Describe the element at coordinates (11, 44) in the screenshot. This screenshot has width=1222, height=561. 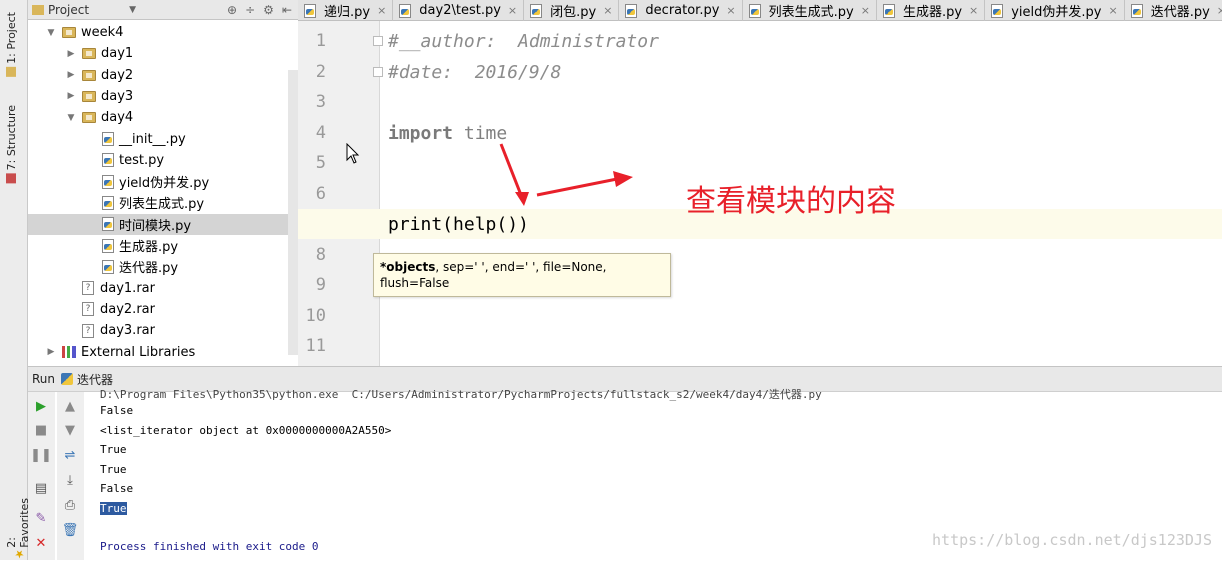
I see `project-tool-tab: 1: Project` at that location.